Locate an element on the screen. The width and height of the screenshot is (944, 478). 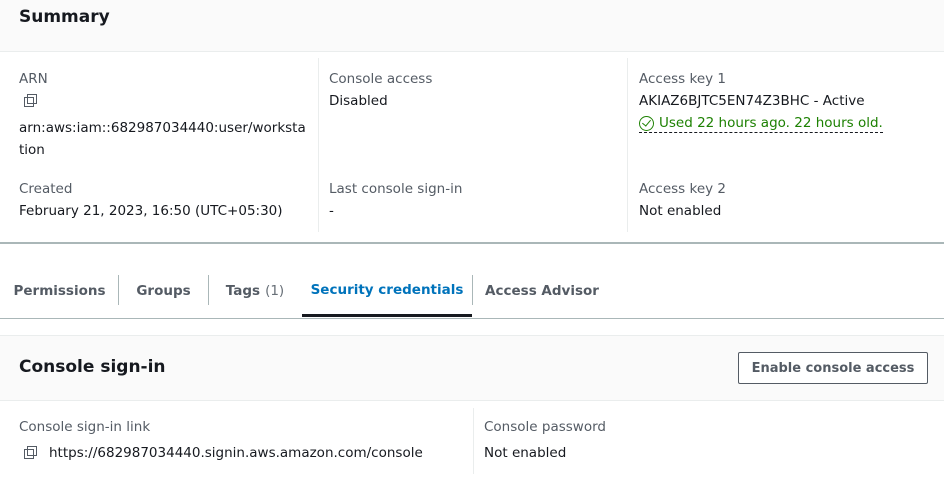
enable-console-access-button: Enable console access is located at coordinates (833, 368).